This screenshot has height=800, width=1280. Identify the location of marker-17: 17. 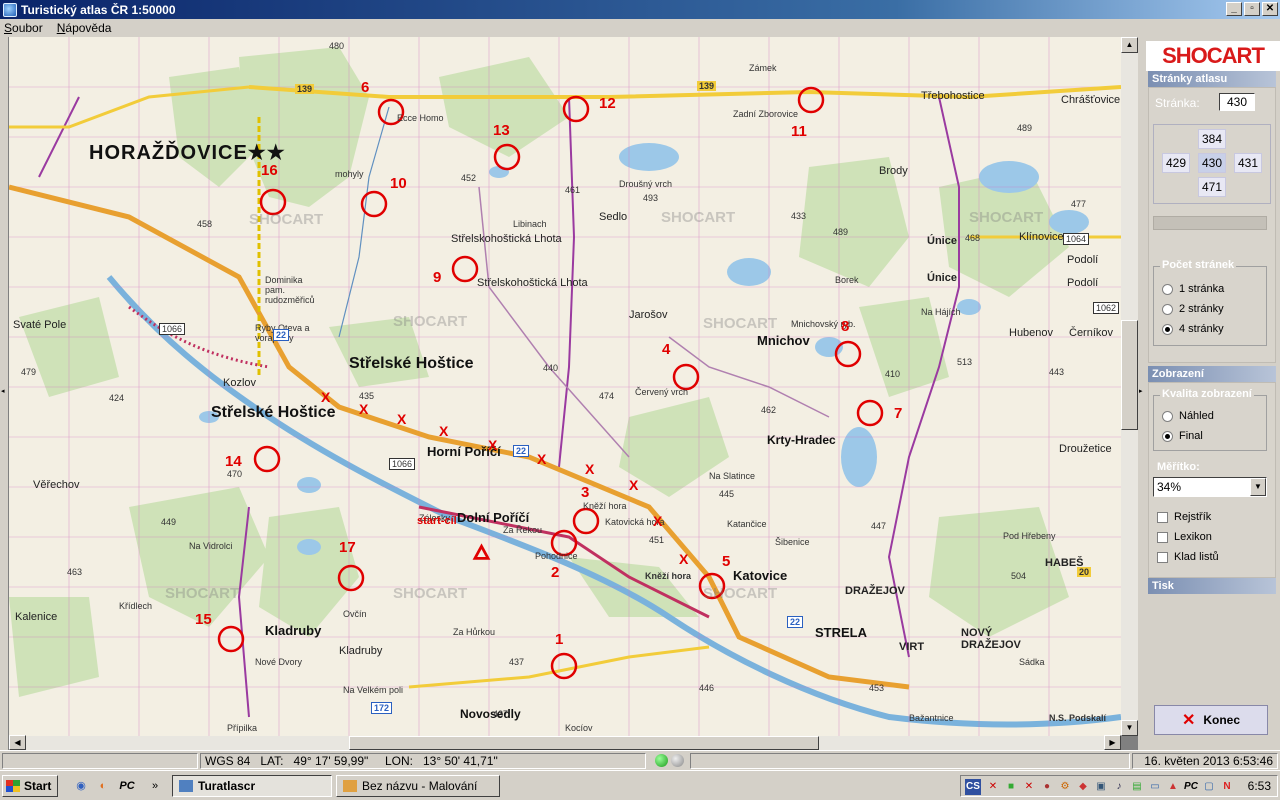
(347, 547).